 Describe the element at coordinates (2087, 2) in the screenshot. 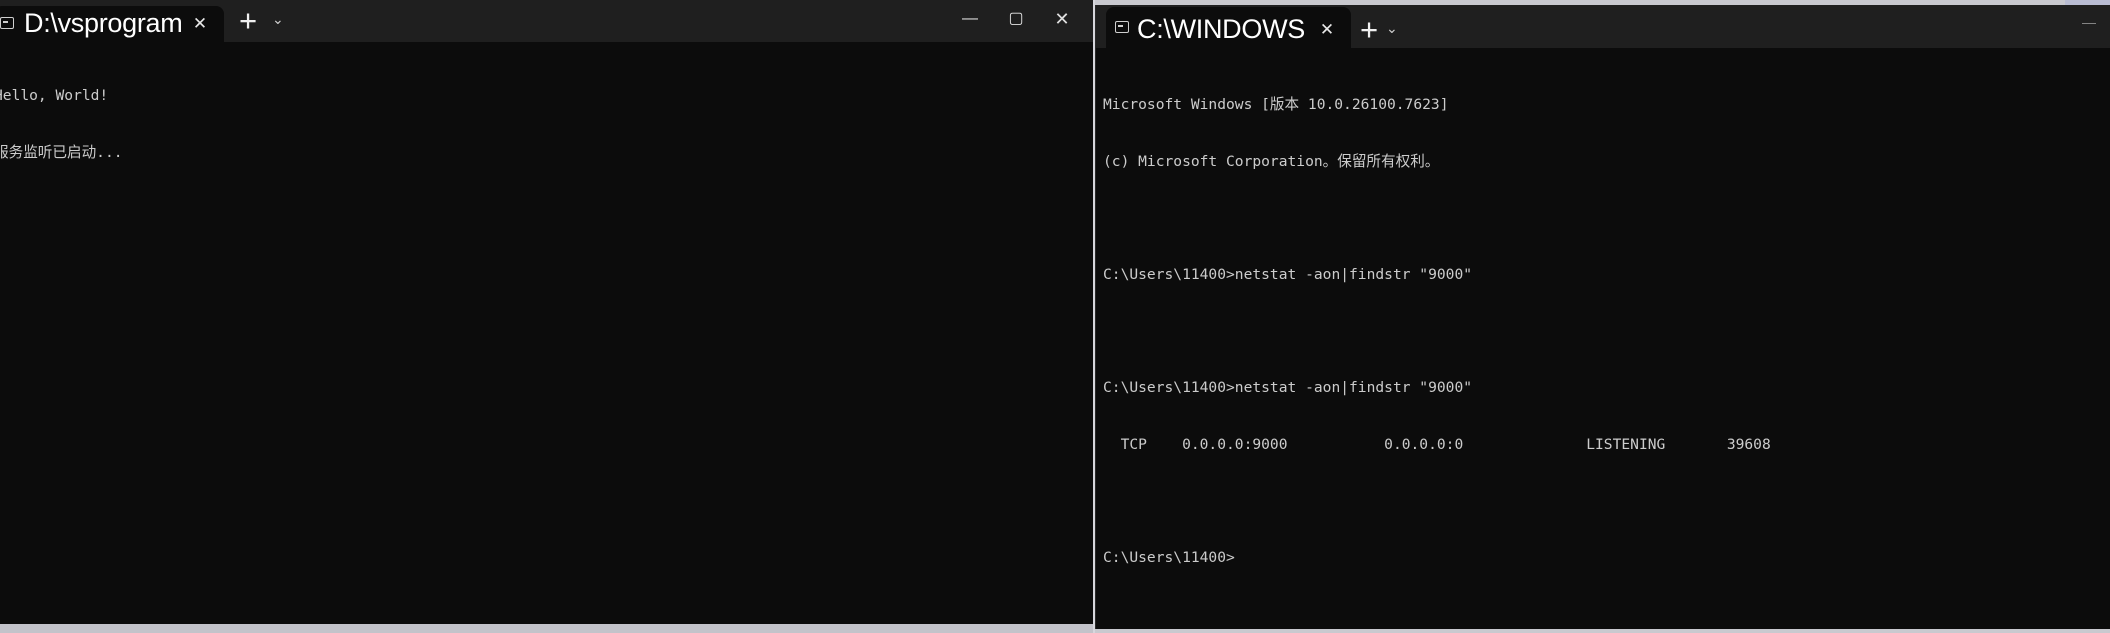

I see `desktop-edge` at that location.